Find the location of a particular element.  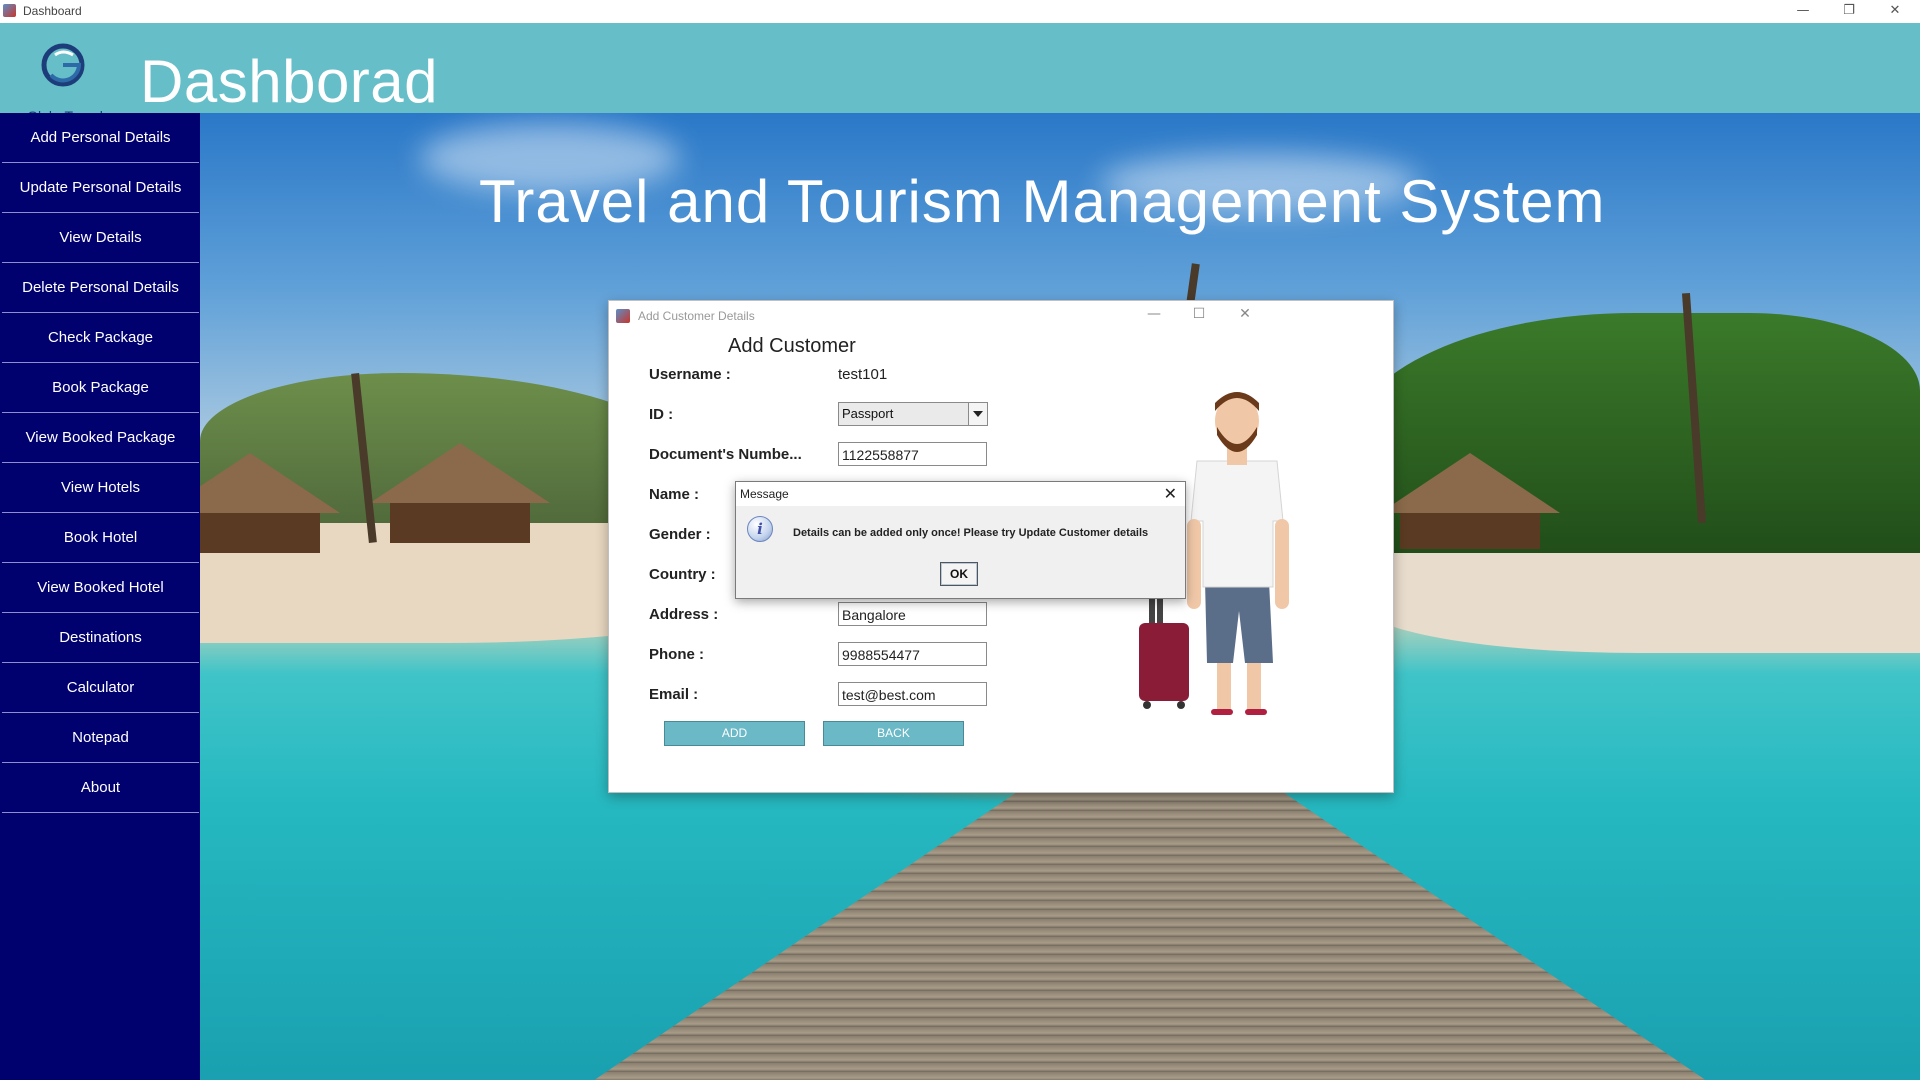

sidebar-item-check-package: Check Package is located at coordinates (100, 338).